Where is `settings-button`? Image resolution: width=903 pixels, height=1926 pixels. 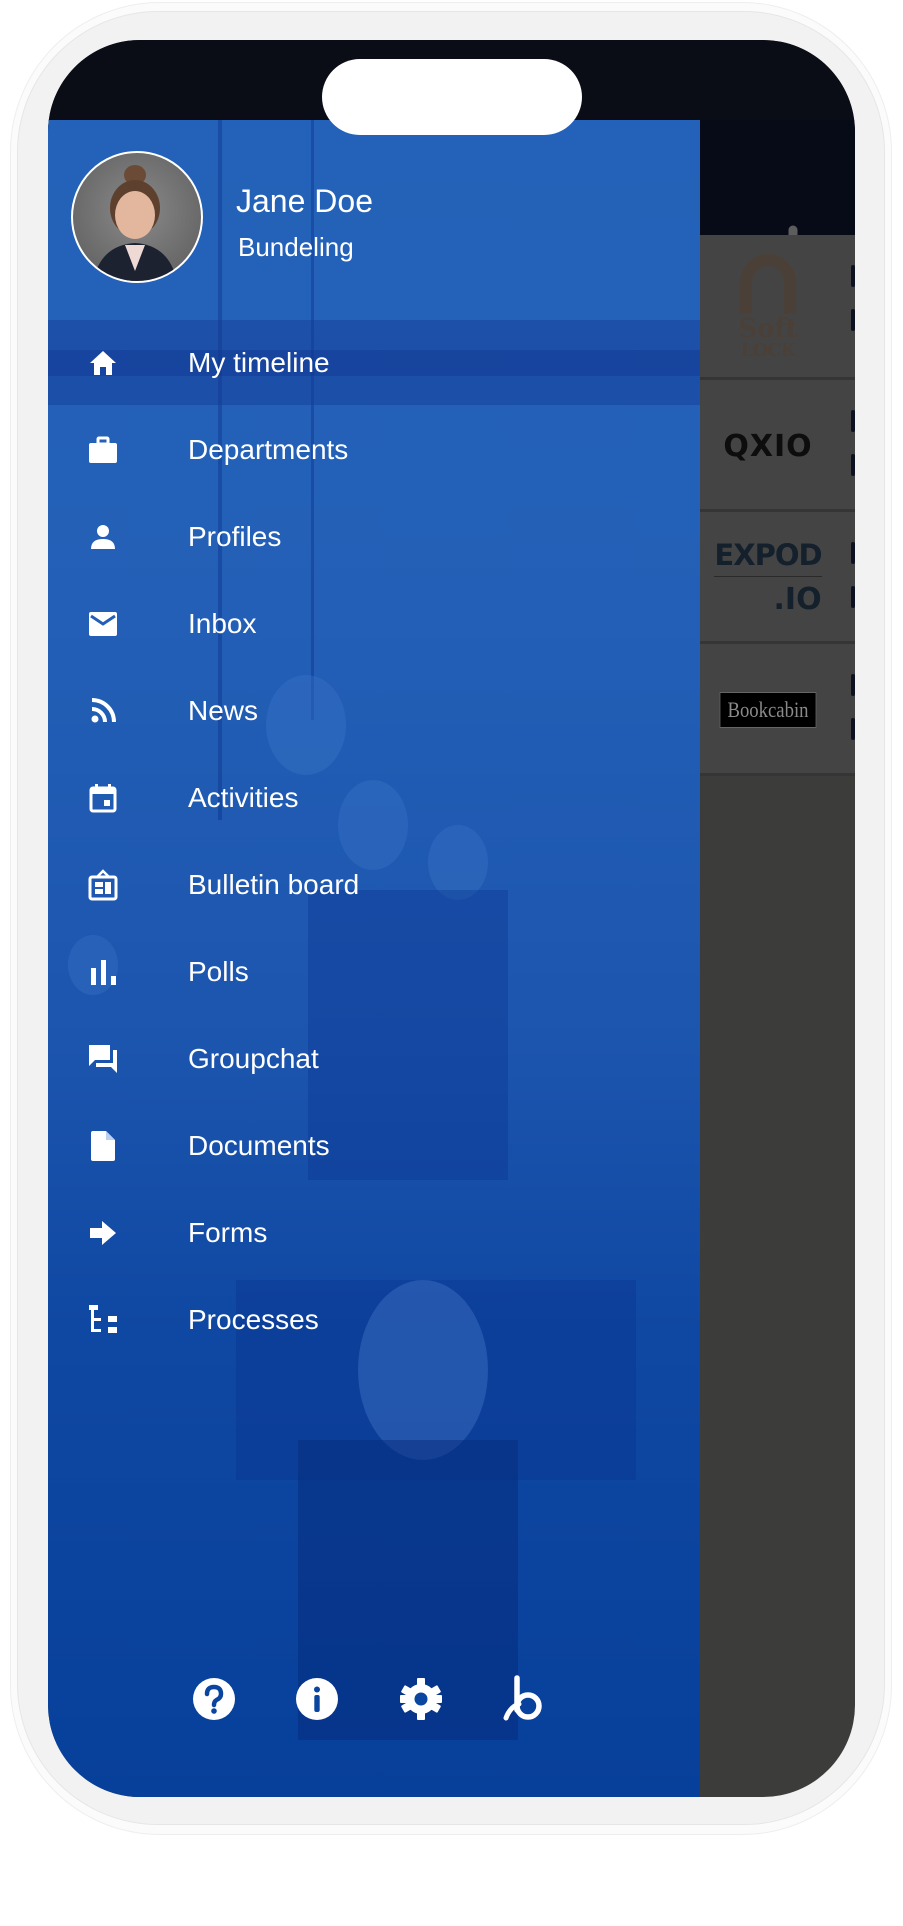
settings-button is located at coordinates (421, 1699).